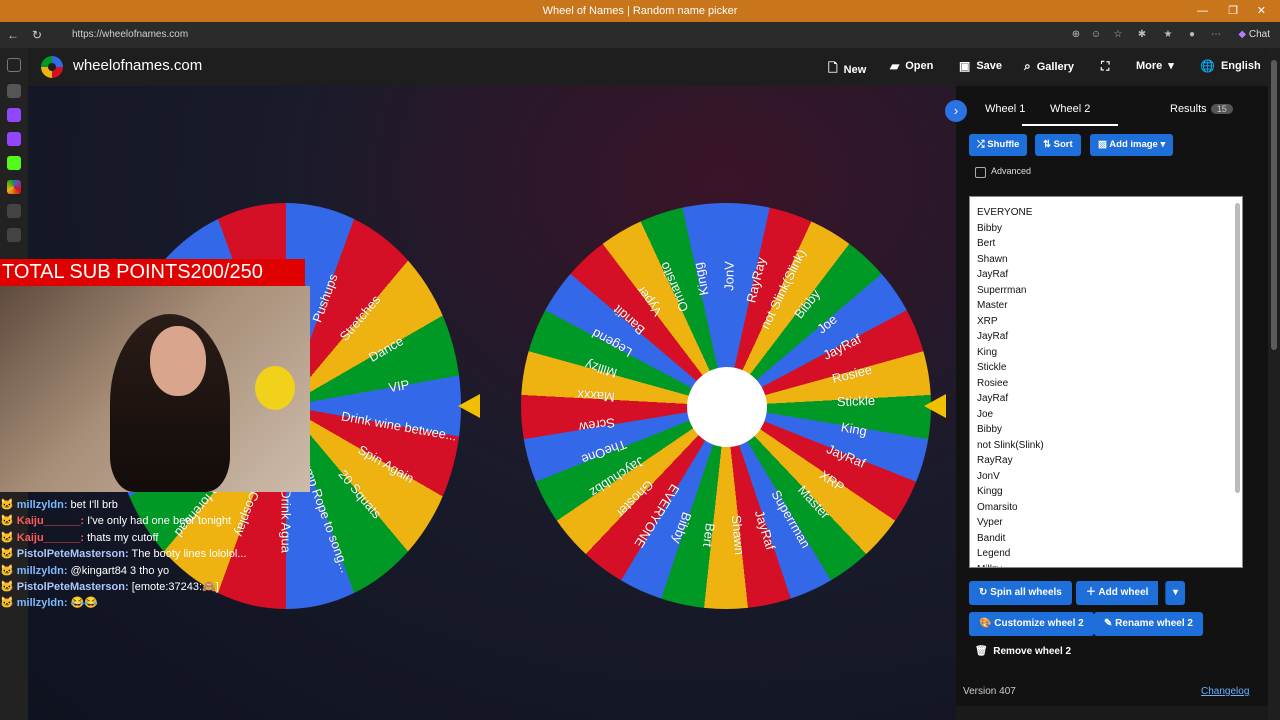  I want to click on gallery-button: ⌕ Gallery, so click(1049, 66).